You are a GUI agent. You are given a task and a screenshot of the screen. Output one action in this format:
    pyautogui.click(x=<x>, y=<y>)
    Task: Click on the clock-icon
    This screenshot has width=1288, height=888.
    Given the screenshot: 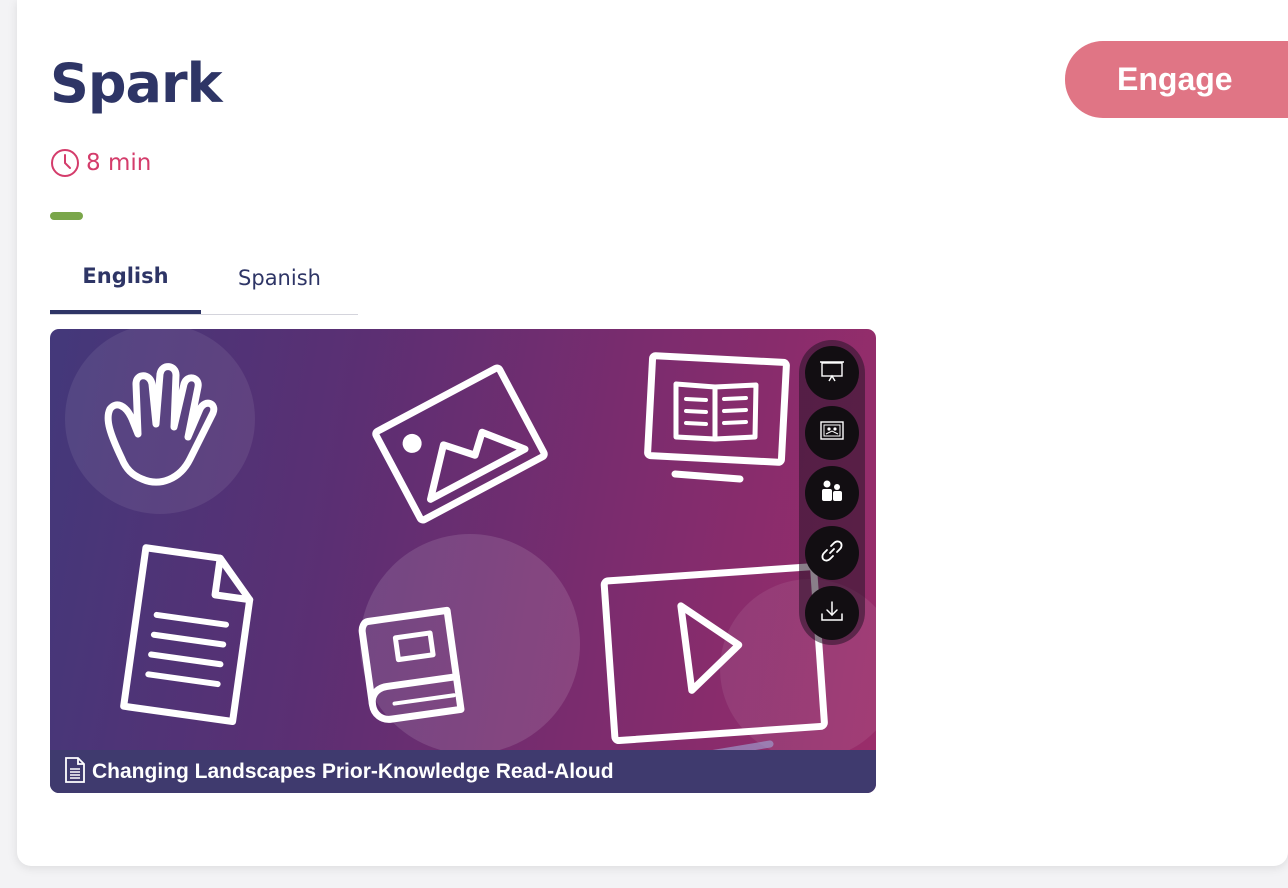 What is the action you would take?
    pyautogui.click(x=65, y=163)
    